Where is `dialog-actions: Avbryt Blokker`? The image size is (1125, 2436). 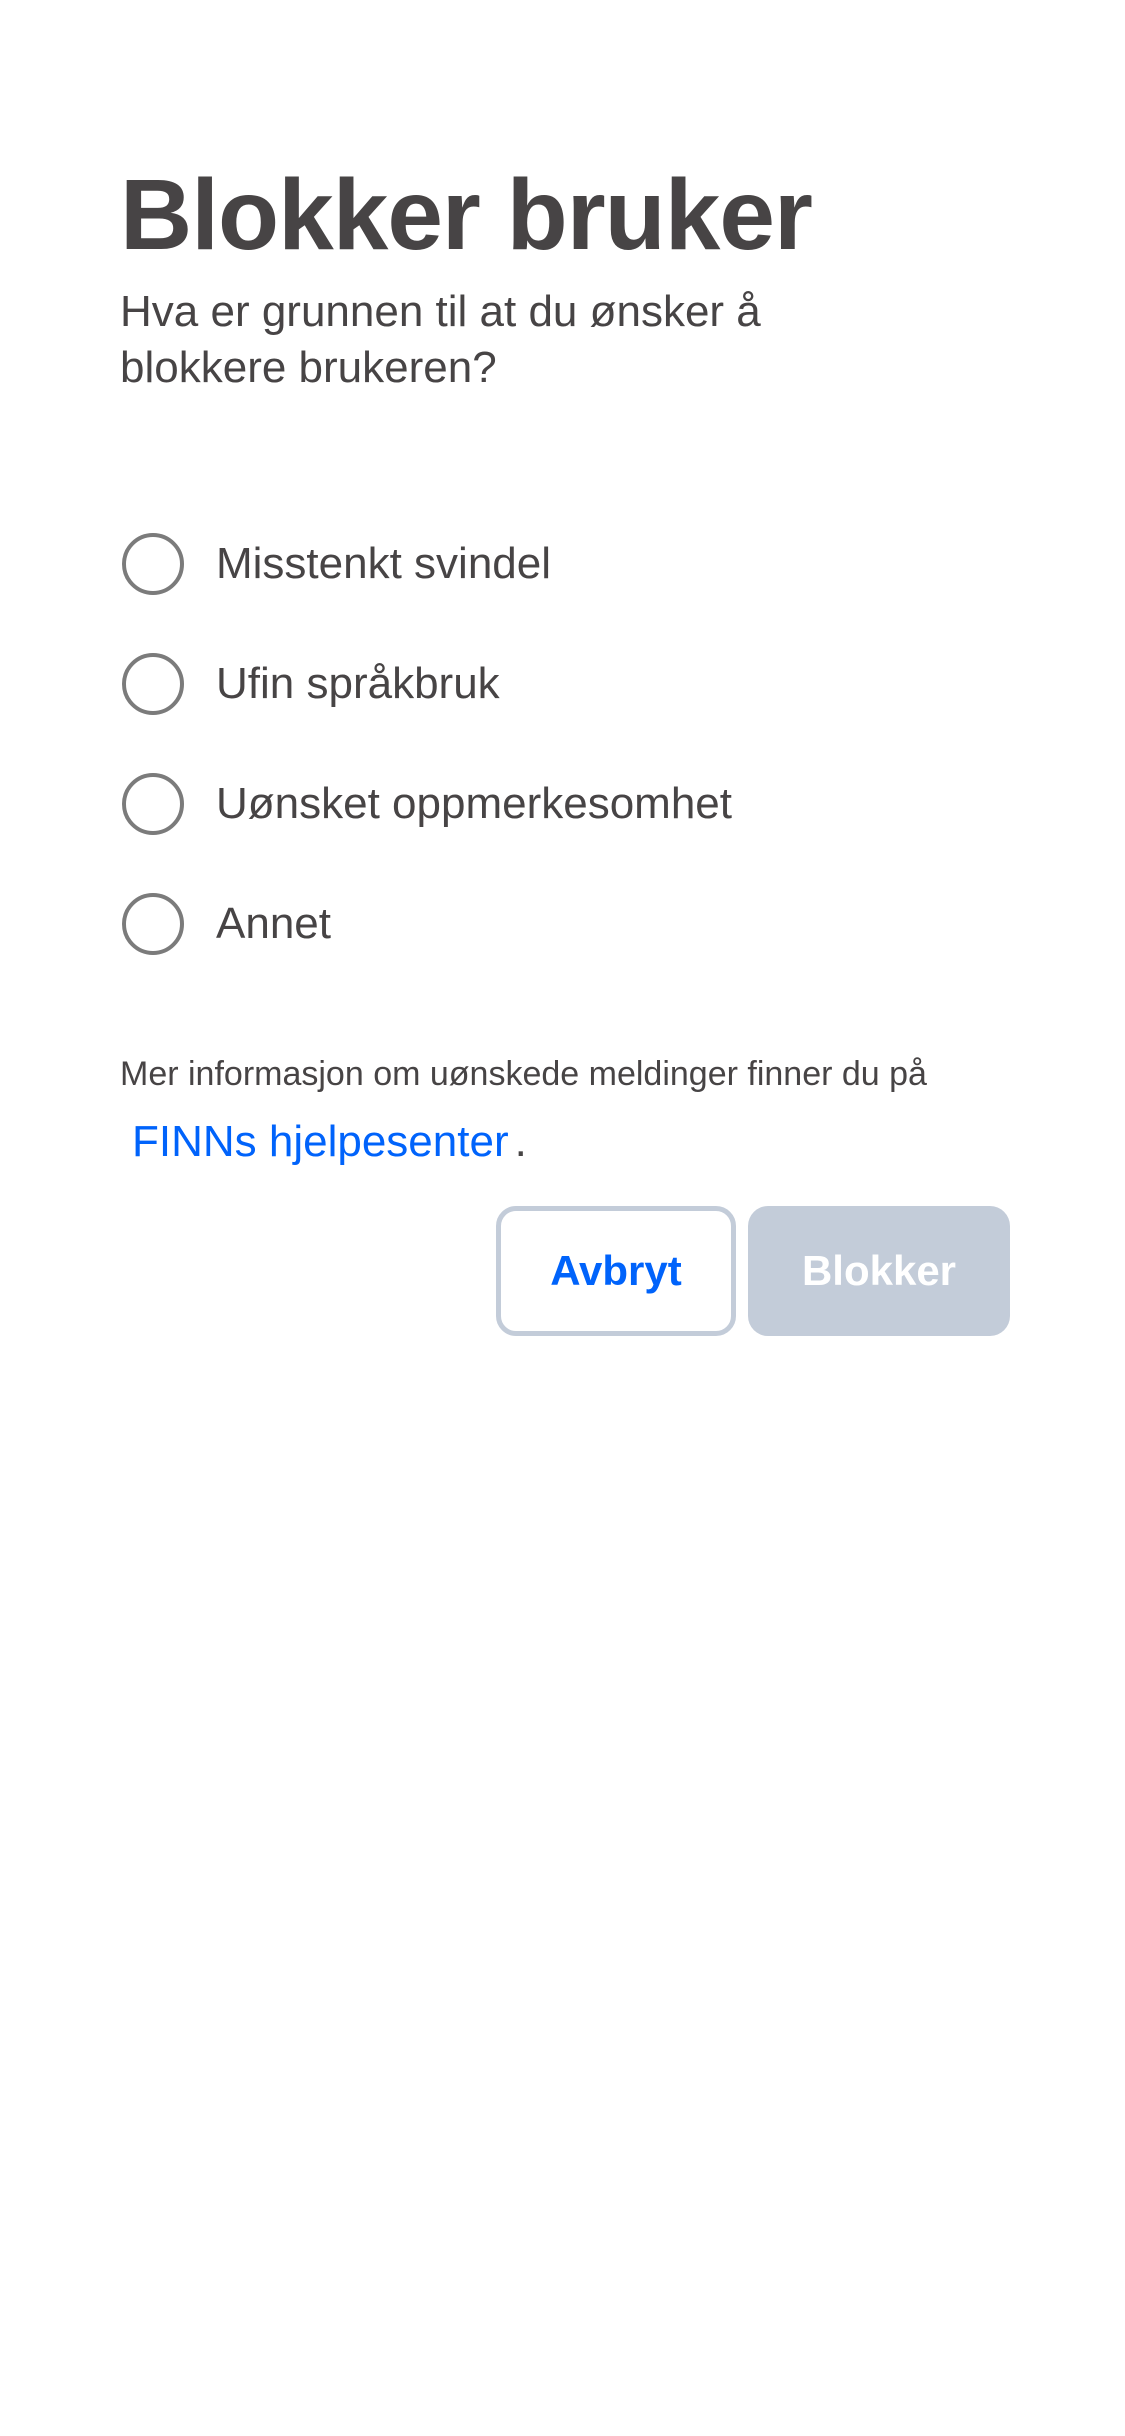
dialog-actions: Avbryt Blokker is located at coordinates (753, 1271).